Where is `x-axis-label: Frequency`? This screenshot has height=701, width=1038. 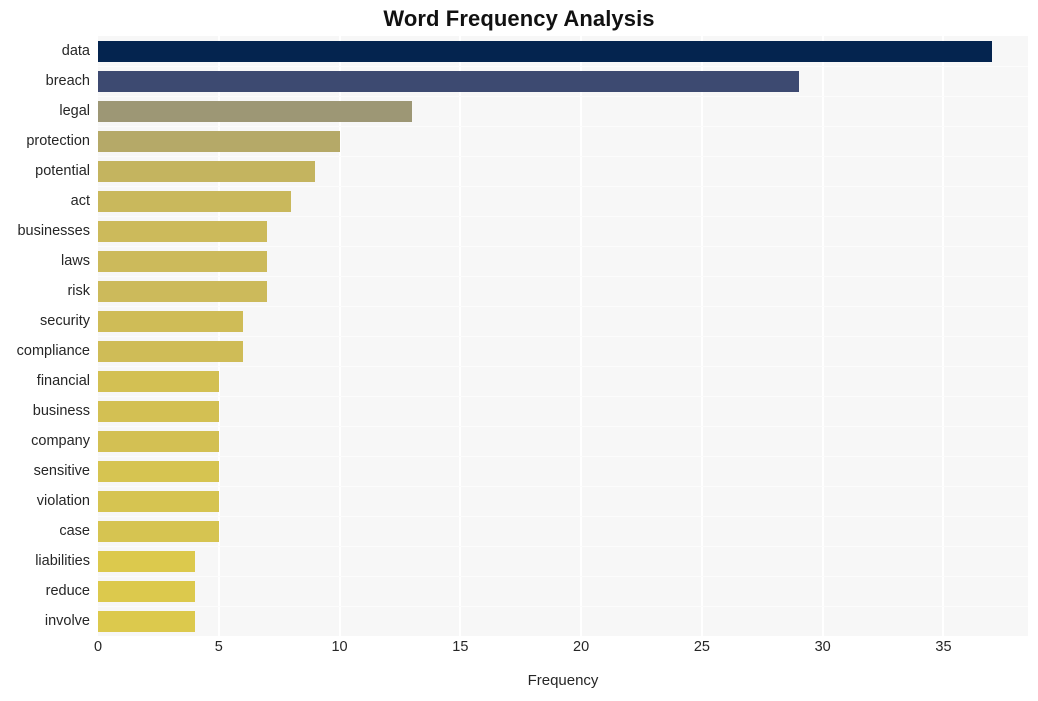 x-axis-label: Frequency is located at coordinates (563, 680).